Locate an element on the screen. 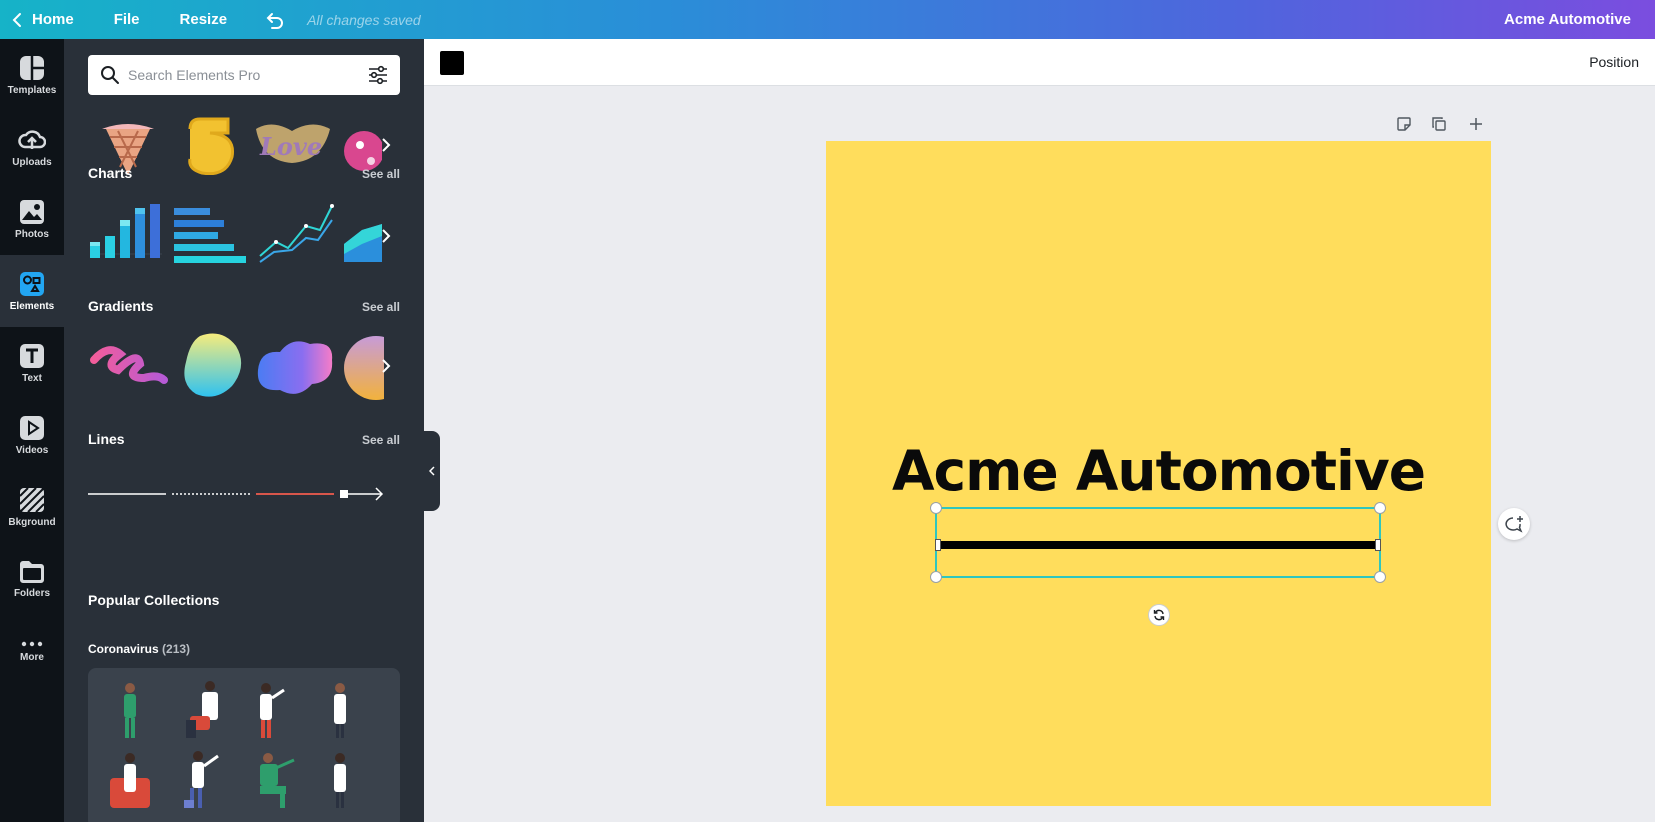  plus-icon is located at coordinates (1476, 124).